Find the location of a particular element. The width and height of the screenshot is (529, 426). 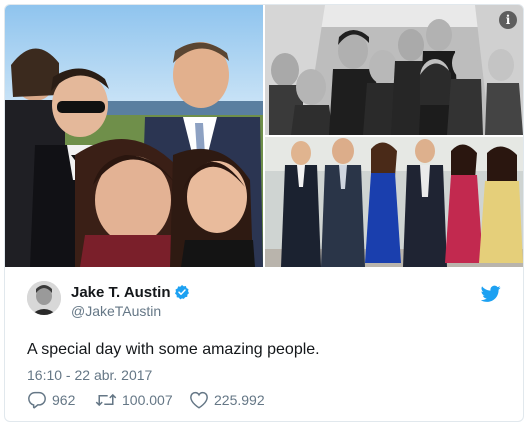

info-icon: i is located at coordinates (508, 20).